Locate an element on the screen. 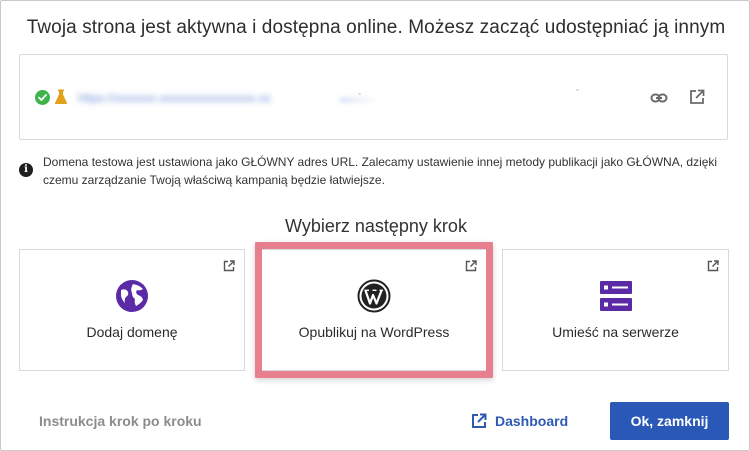 This screenshot has width=750, height=451. published-url-link: https://xxxxxxx.xxxxxxxxxxxxxxxx.xx is located at coordinates (209, 99).